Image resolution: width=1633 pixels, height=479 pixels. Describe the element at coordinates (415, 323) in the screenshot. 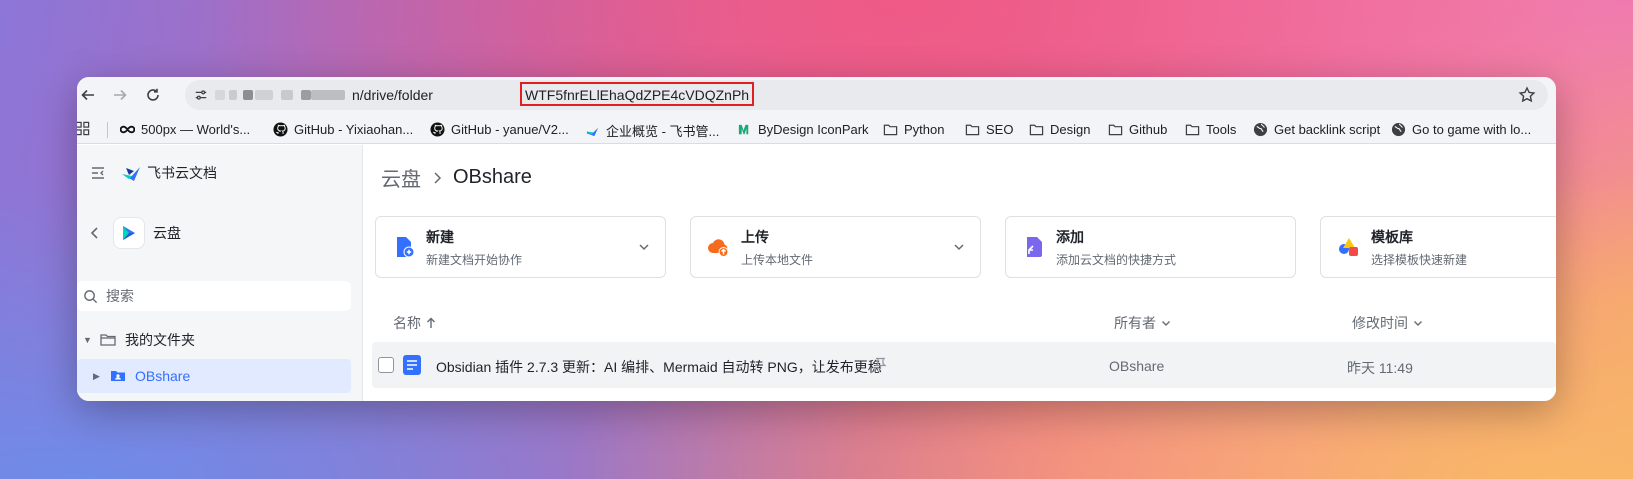

I see `column-header-name: 名称` at that location.